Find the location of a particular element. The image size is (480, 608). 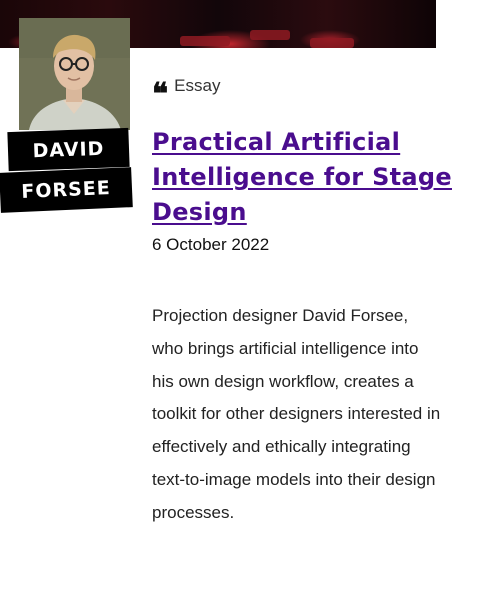

category-label: ❝ Essay is located at coordinates (186, 92).